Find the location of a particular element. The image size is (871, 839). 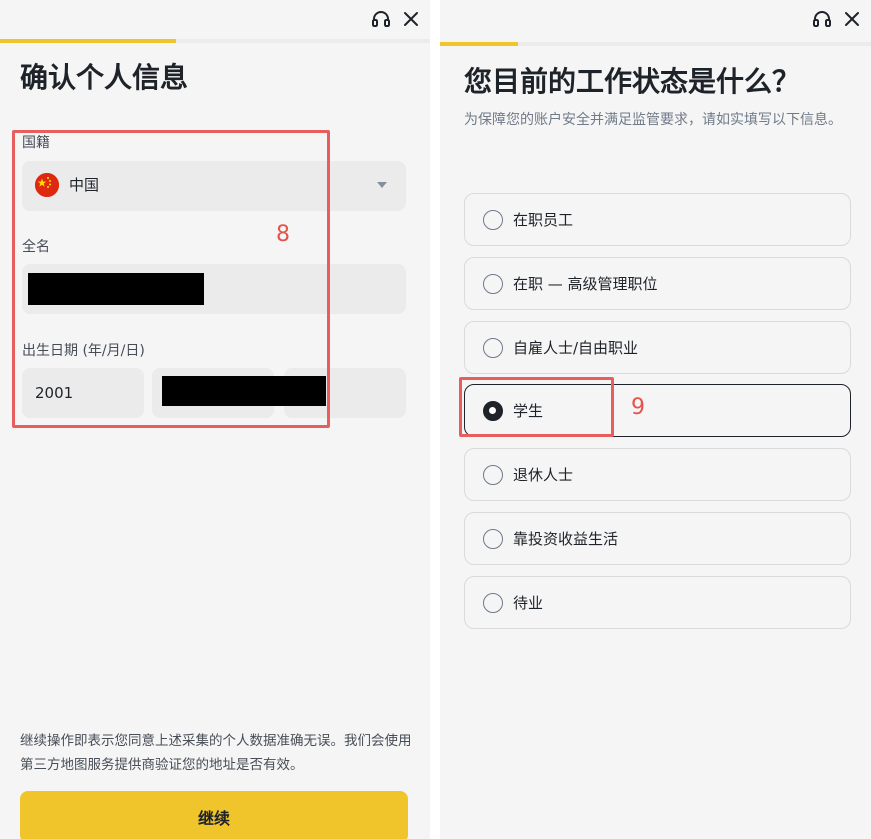

employment-option: 待业 is located at coordinates (657, 602).